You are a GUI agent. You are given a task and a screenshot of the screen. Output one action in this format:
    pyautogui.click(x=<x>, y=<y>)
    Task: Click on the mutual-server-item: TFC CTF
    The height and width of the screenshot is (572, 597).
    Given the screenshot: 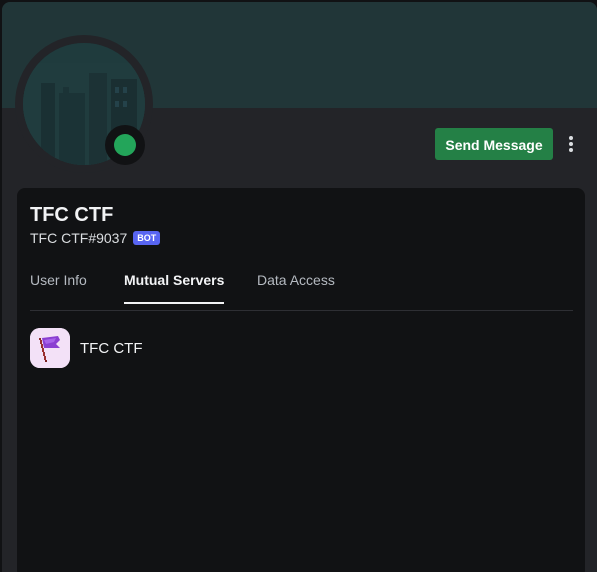 What is the action you would take?
    pyautogui.click(x=301, y=348)
    